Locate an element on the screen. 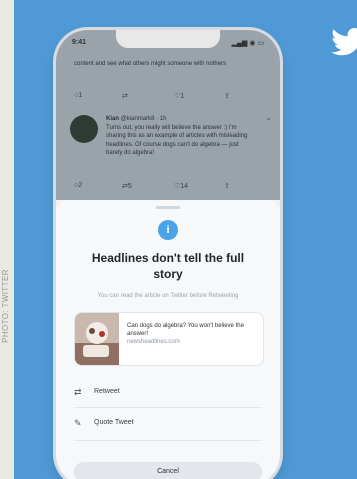 Image resolution: width=357 pixels, height=479 pixels. prompt-headline: Headlines don't tell the full story is located at coordinates (168, 266).